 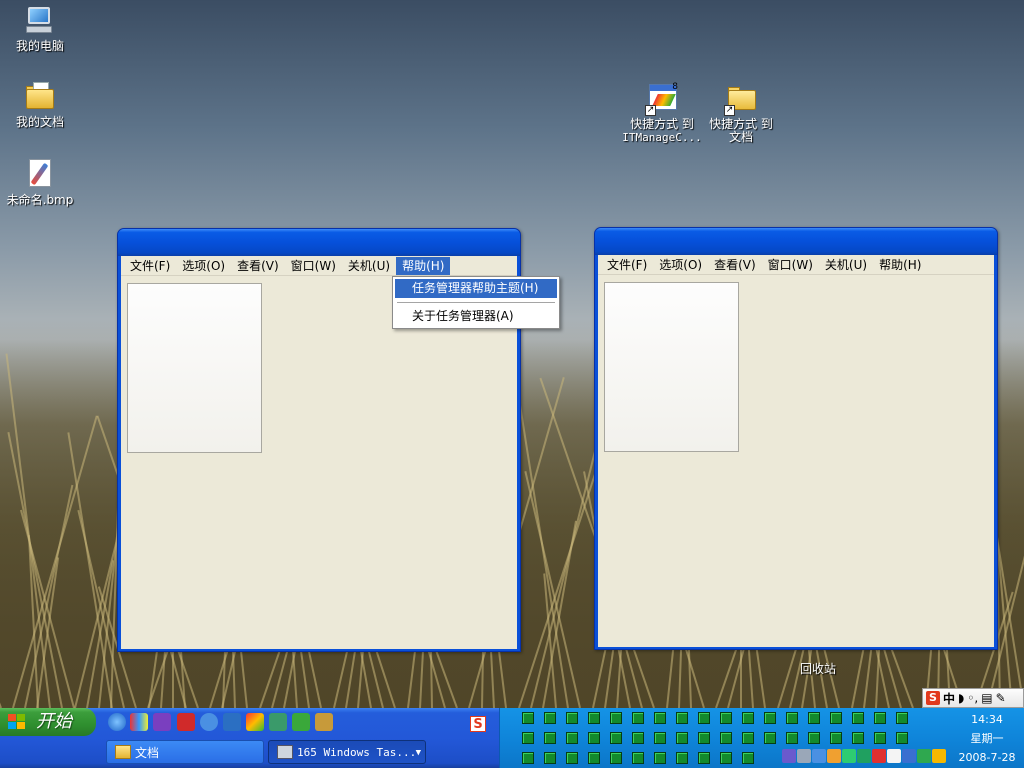 What do you see at coordinates (818, 668) in the screenshot?
I see `desktop-icon-recycle-bin: 回收站` at bounding box center [818, 668].